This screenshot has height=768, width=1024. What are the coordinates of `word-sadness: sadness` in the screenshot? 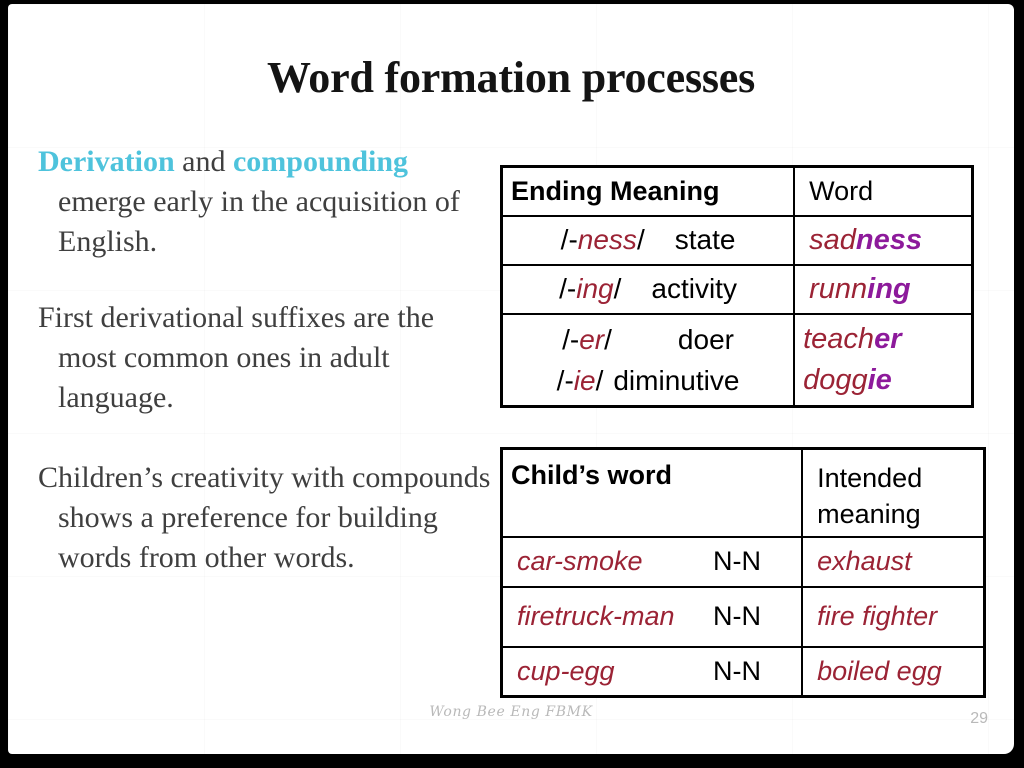 It's located at (883, 240).